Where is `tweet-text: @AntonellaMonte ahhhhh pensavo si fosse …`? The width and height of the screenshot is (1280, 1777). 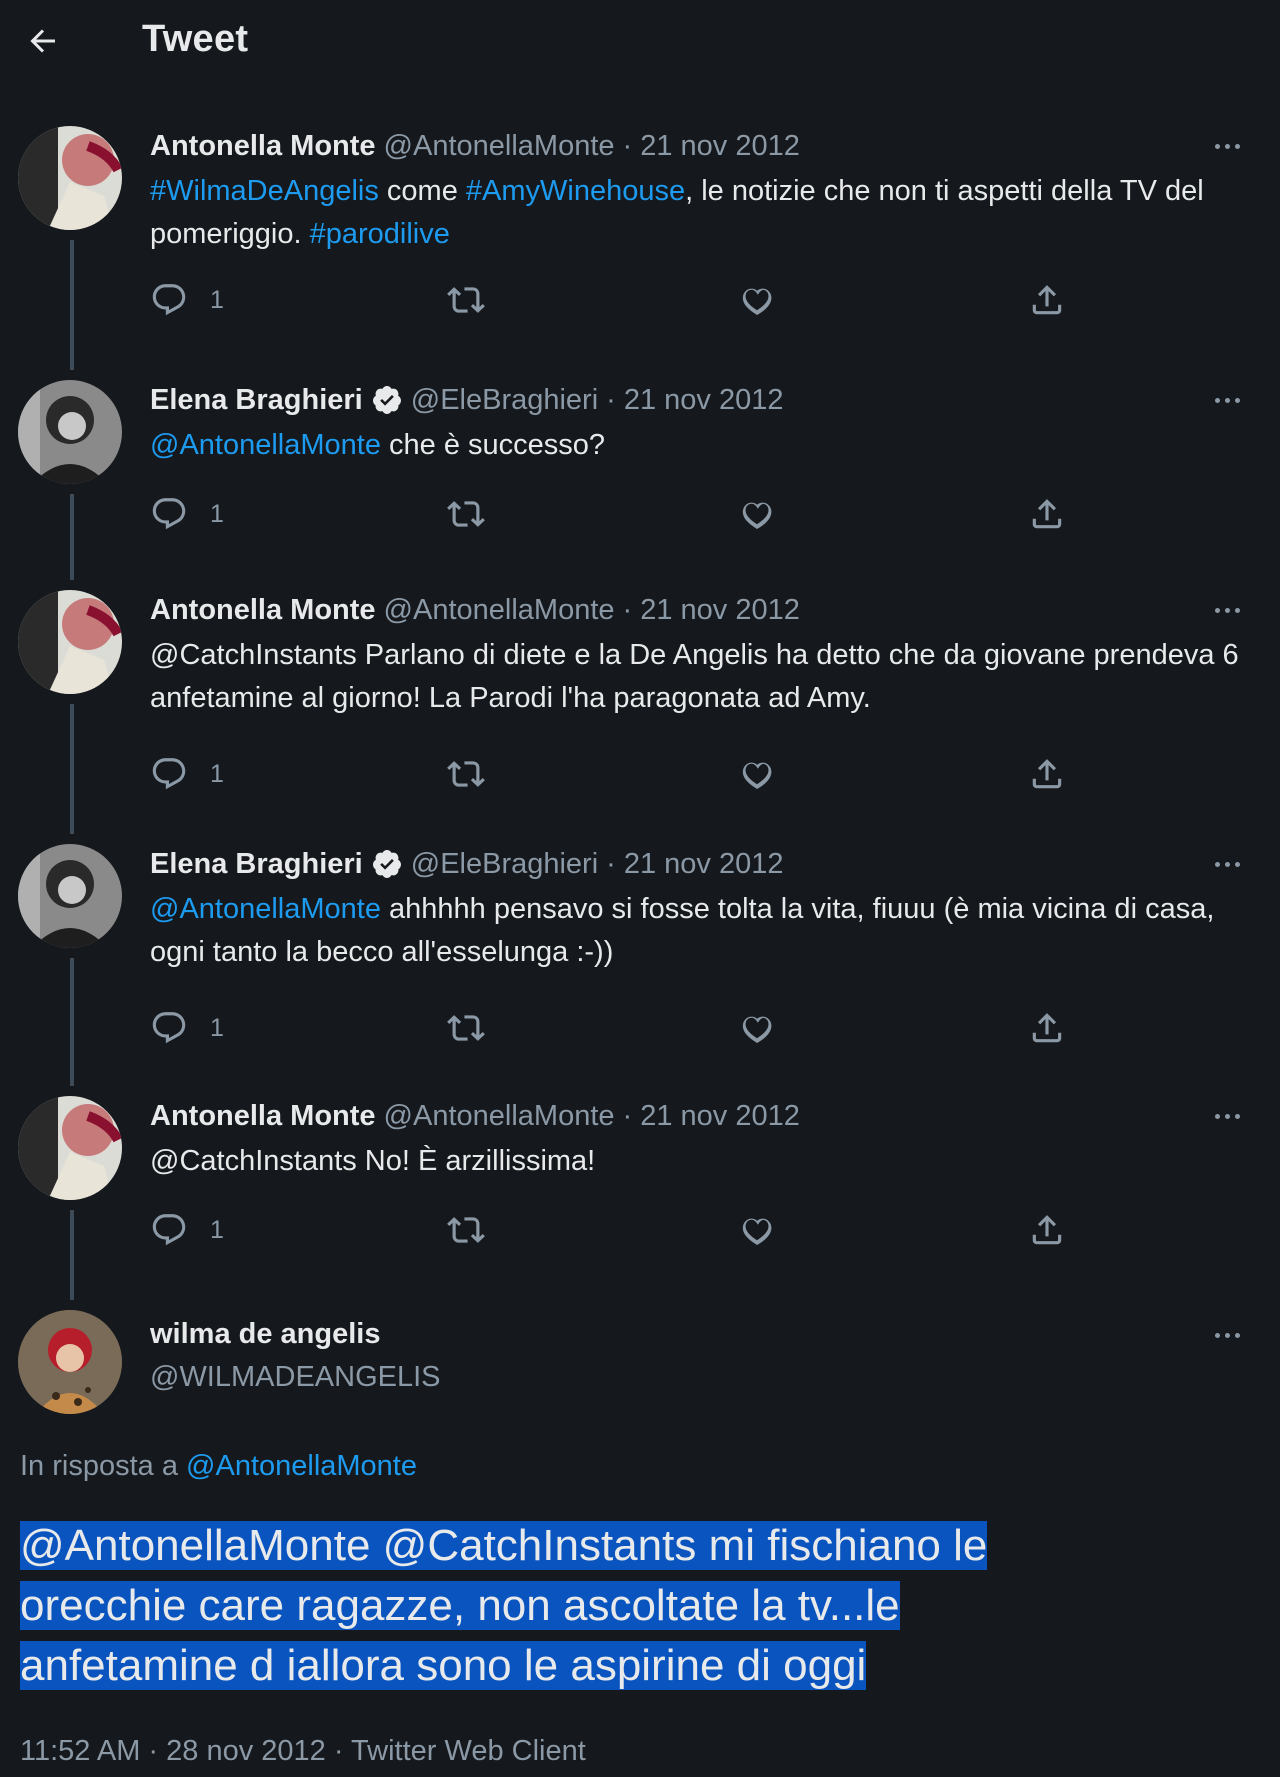
tweet-text: @AntonellaMonte ahhhhh pensavo si fosse … is located at coordinates (705, 931).